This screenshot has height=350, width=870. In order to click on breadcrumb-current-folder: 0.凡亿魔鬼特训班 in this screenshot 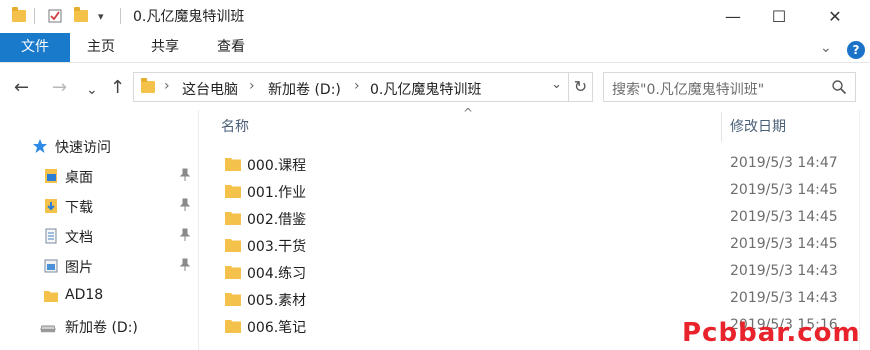, I will do `click(425, 89)`.